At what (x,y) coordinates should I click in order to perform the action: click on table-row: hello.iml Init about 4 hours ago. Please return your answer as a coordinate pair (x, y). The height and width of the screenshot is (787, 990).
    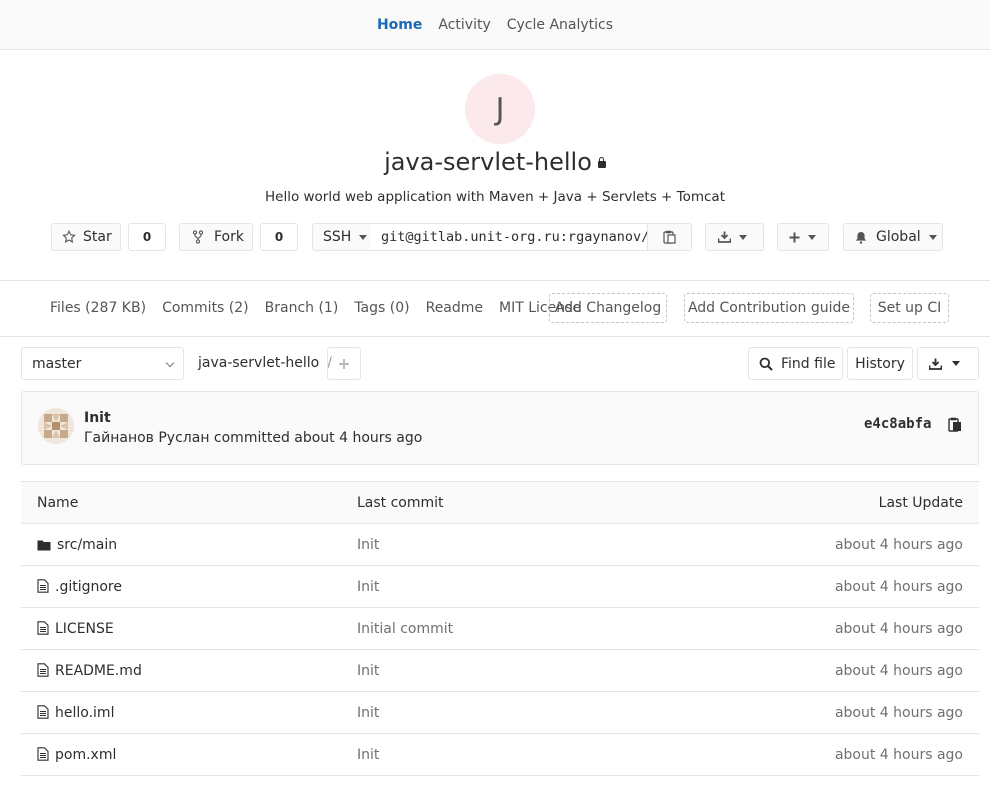
    Looking at the image, I should click on (500, 712).